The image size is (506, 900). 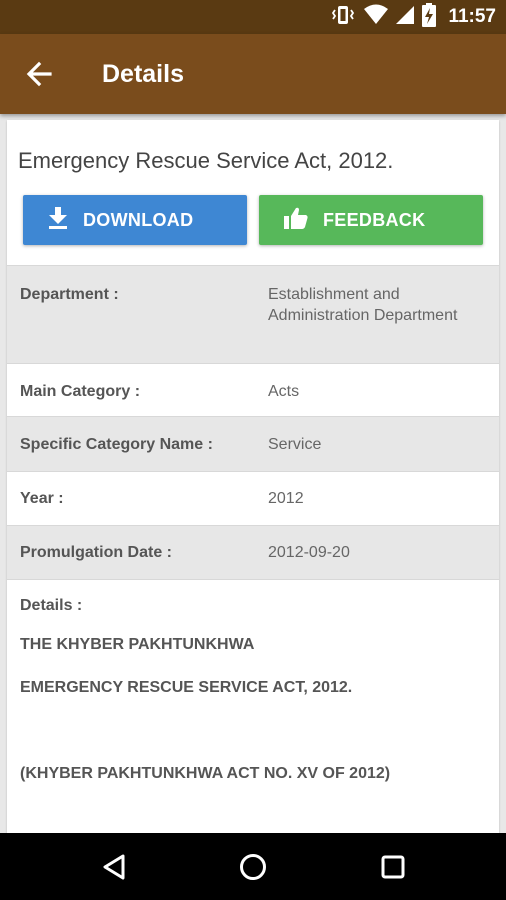 What do you see at coordinates (115, 872) in the screenshot?
I see `back-triangle-icon` at bounding box center [115, 872].